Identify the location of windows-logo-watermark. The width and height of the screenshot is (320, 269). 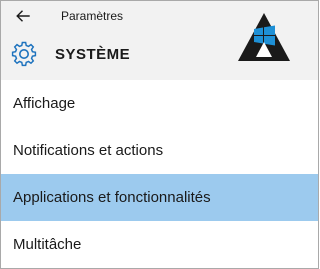
(264, 37).